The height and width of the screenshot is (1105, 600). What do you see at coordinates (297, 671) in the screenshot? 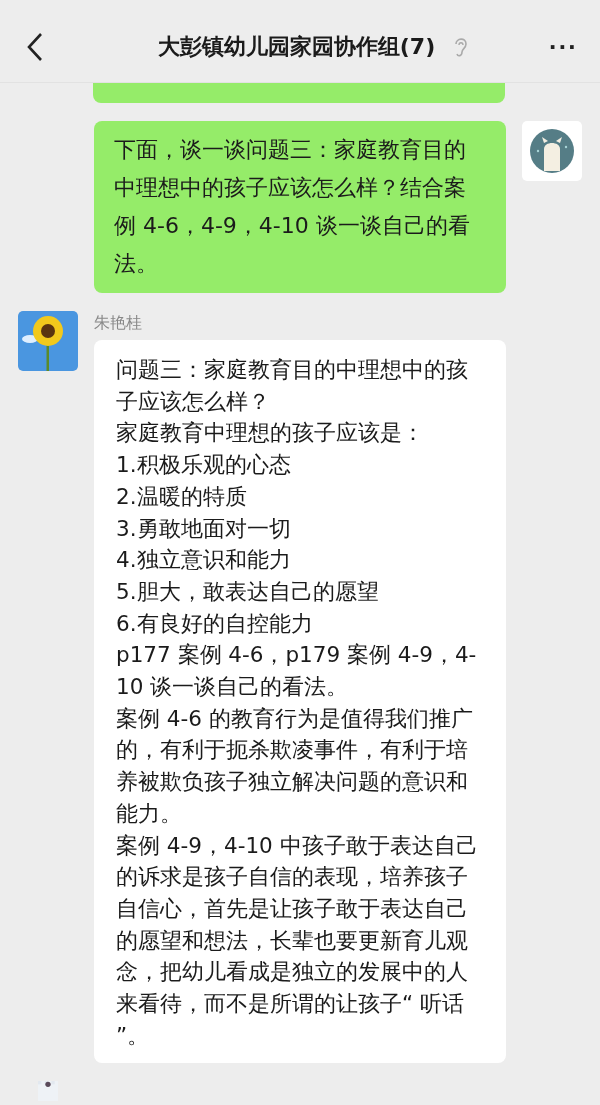
I see `message-text: p177 案例 4-6，p179 案例 4-9，4-10 谈一谈自己的看法。` at bounding box center [297, 671].